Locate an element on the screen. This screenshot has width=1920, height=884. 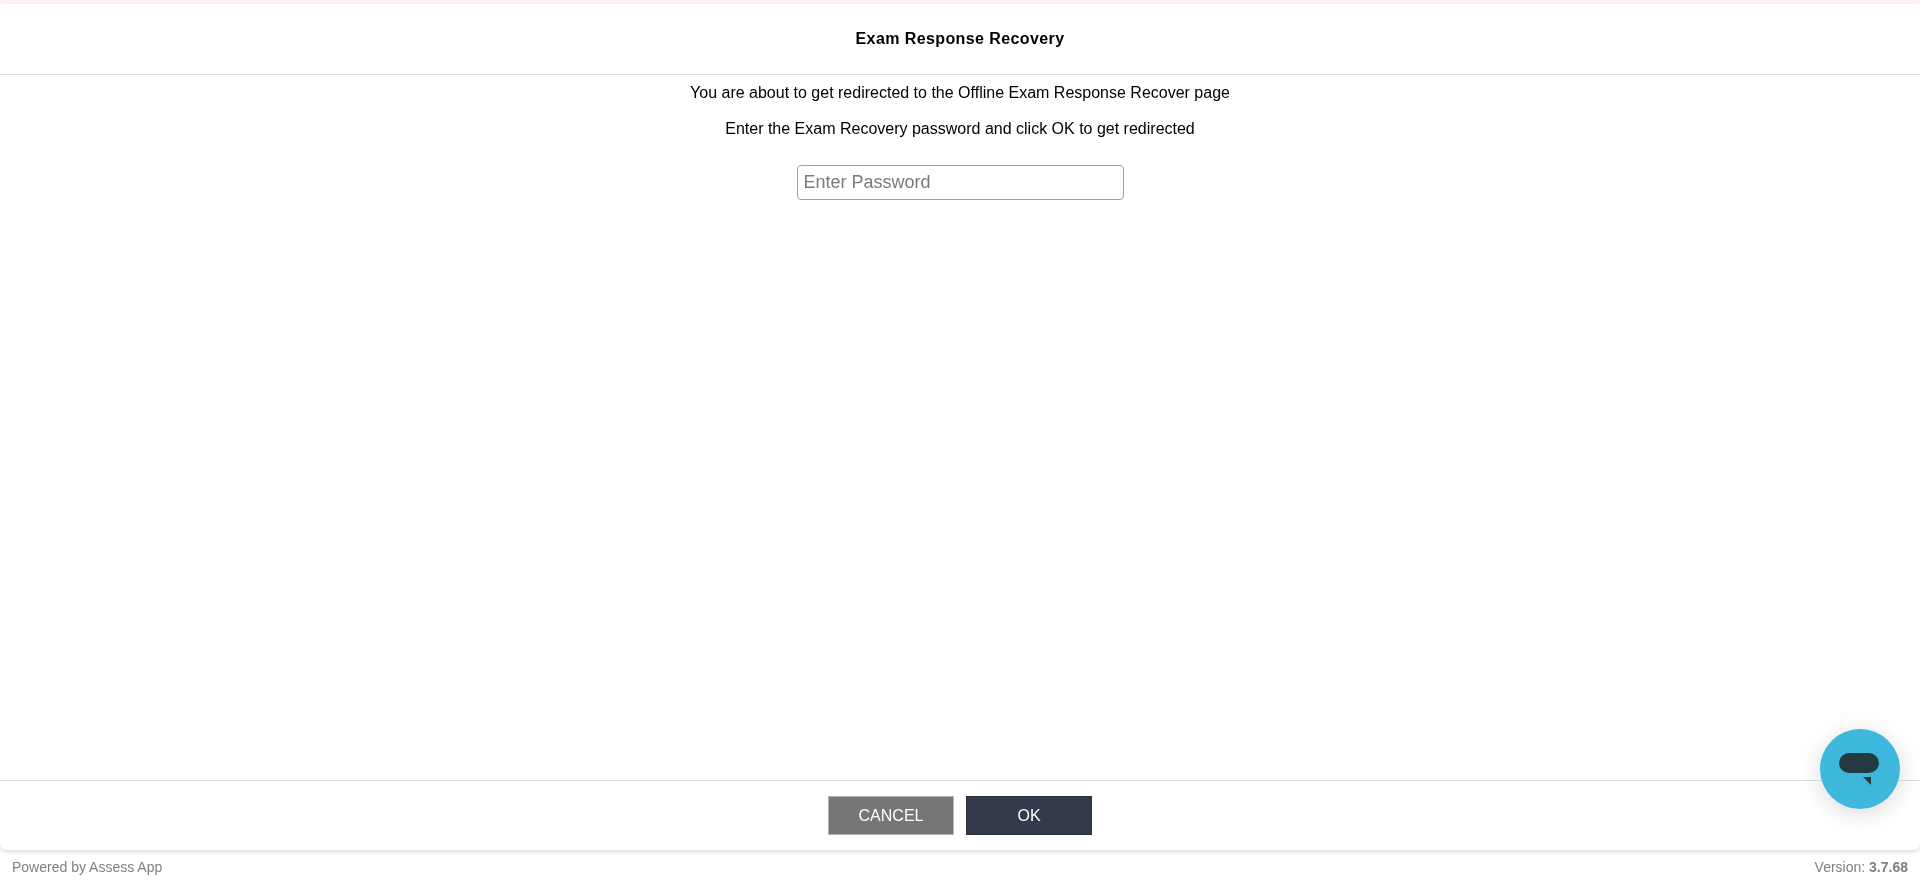
dialog-message: You are about to get redirected to the Offline Exam Response Recover page is located at coordinates (960, 93).